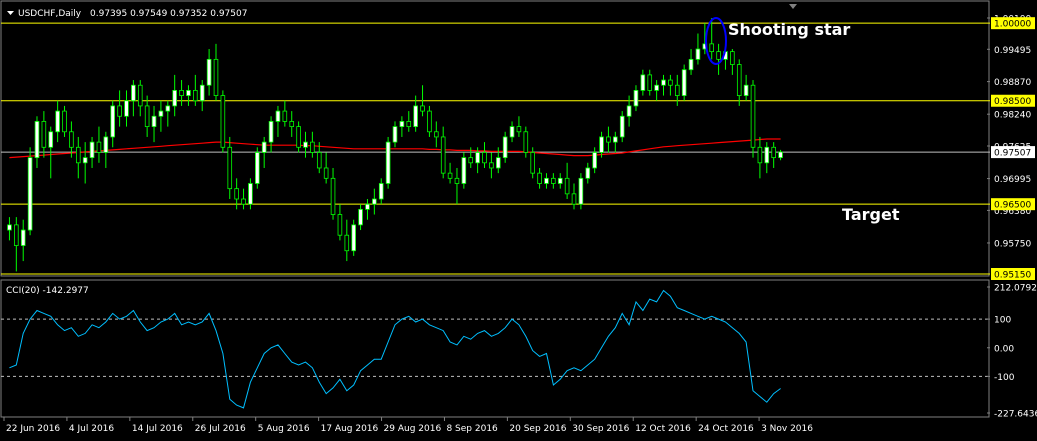  Describe the element at coordinates (1002, 321) in the screenshot. I see `cci-tick-label: 100` at that location.